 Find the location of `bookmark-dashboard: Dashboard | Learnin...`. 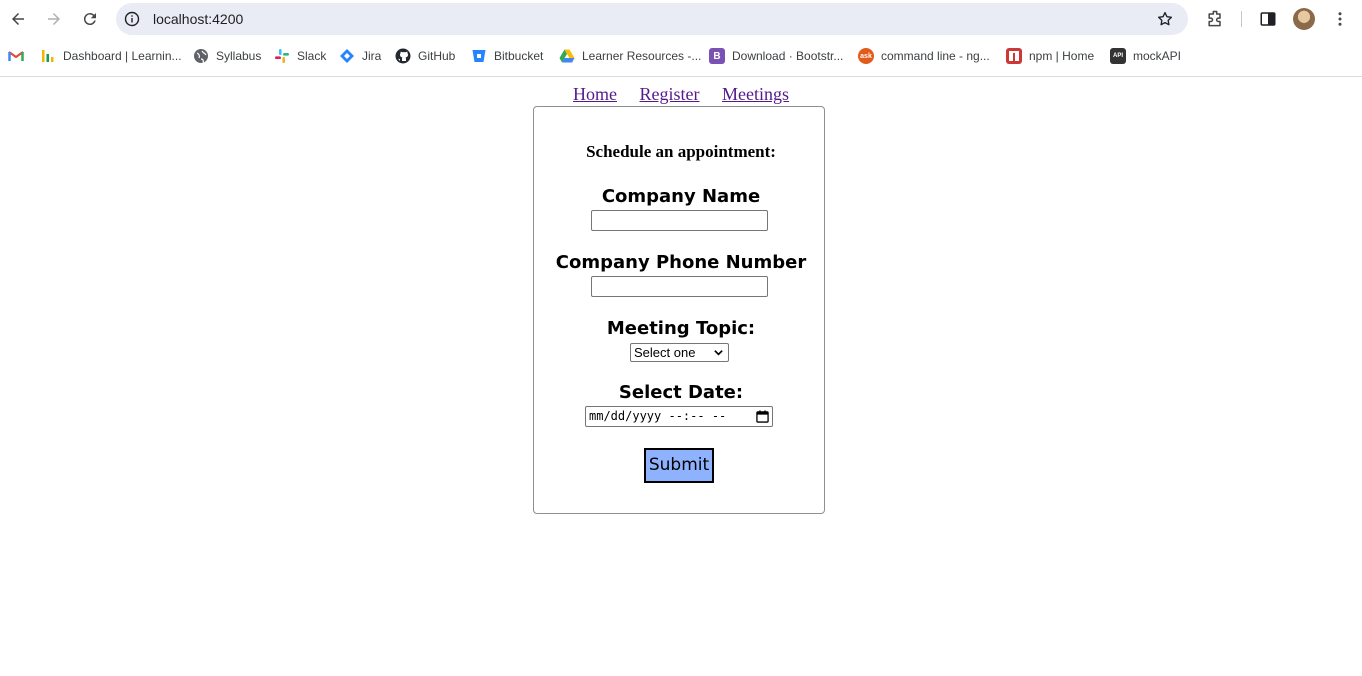

bookmark-dashboard: Dashboard | Learnin... is located at coordinates (111, 56).